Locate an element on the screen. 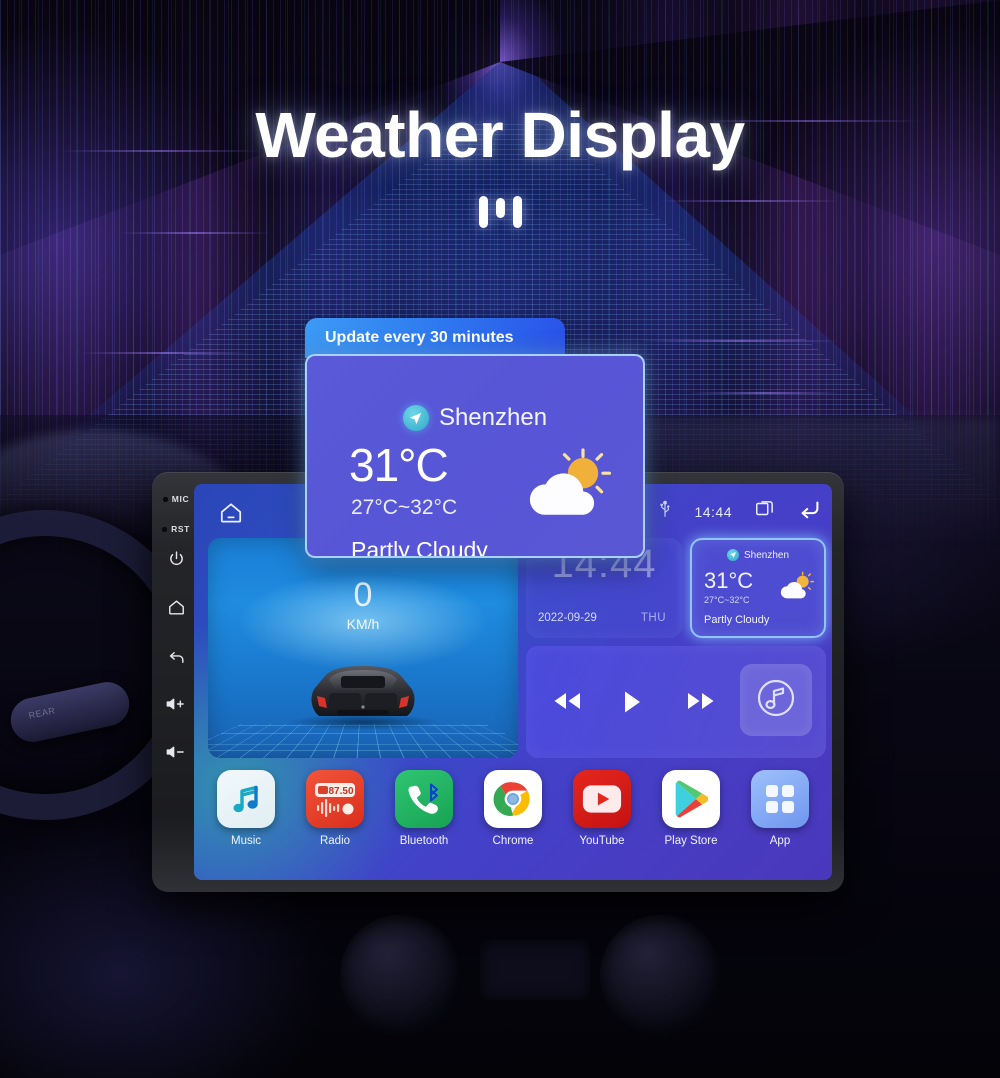 This screenshot has width=1000, height=1078. app-radio: 87.50 Radio is located at coordinates (335, 808).